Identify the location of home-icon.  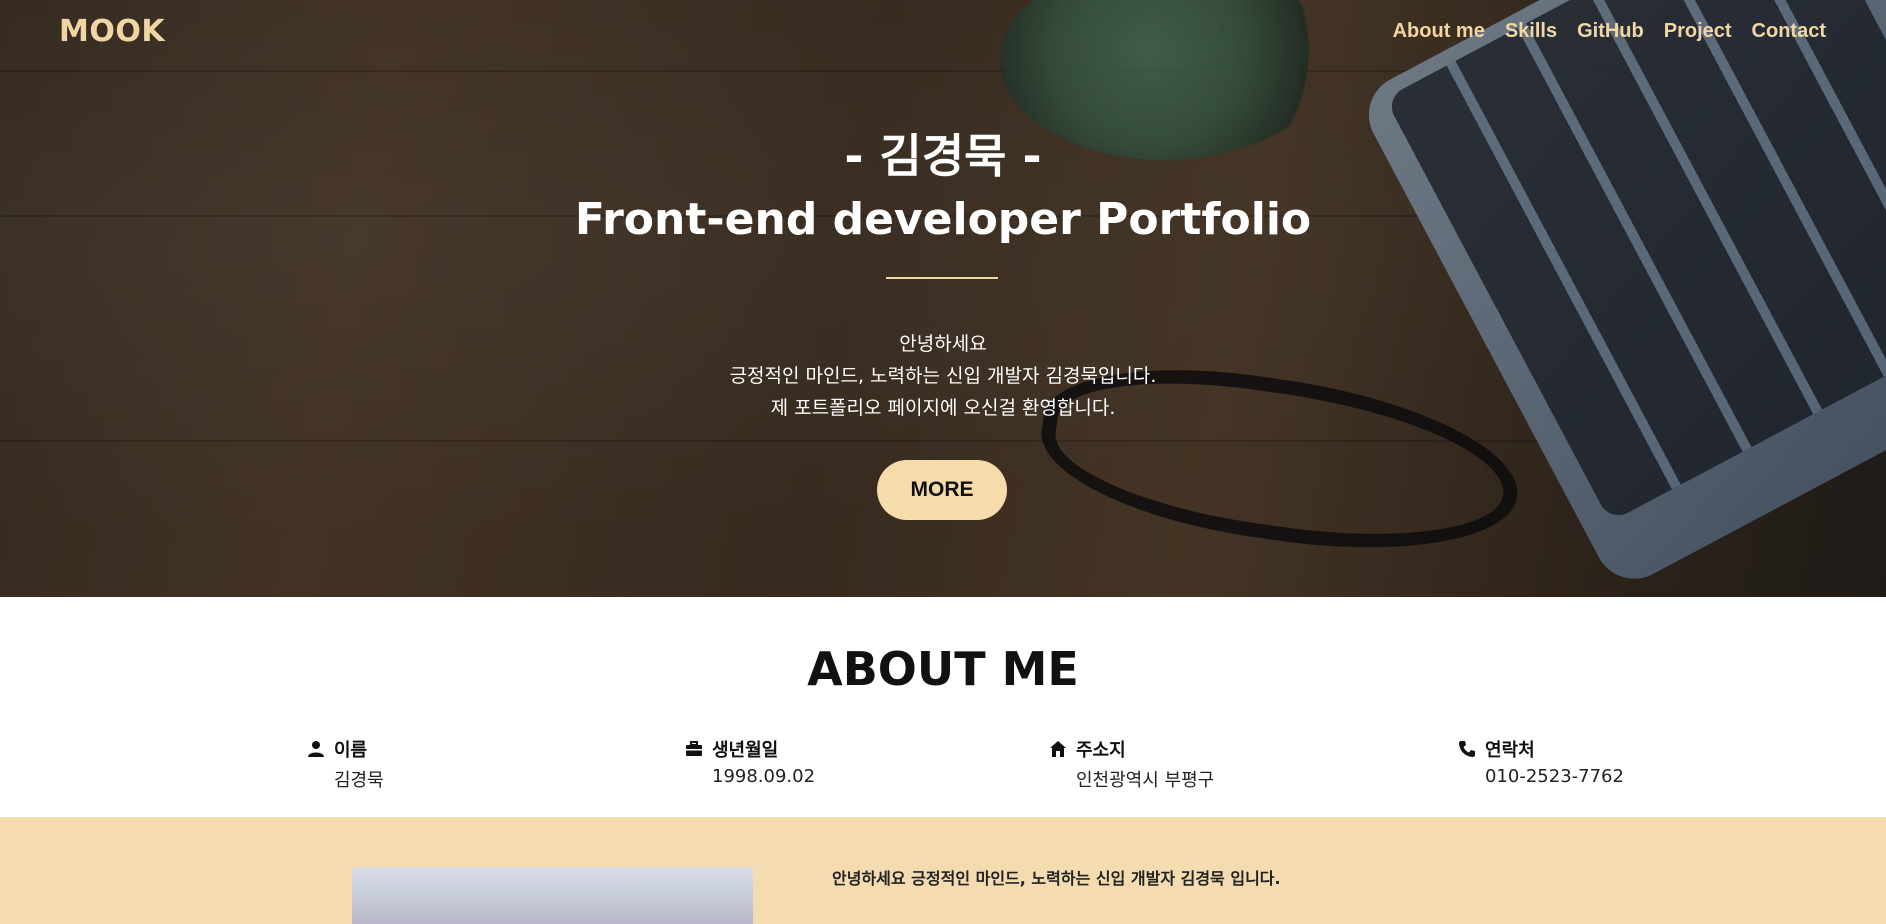
(1058, 749).